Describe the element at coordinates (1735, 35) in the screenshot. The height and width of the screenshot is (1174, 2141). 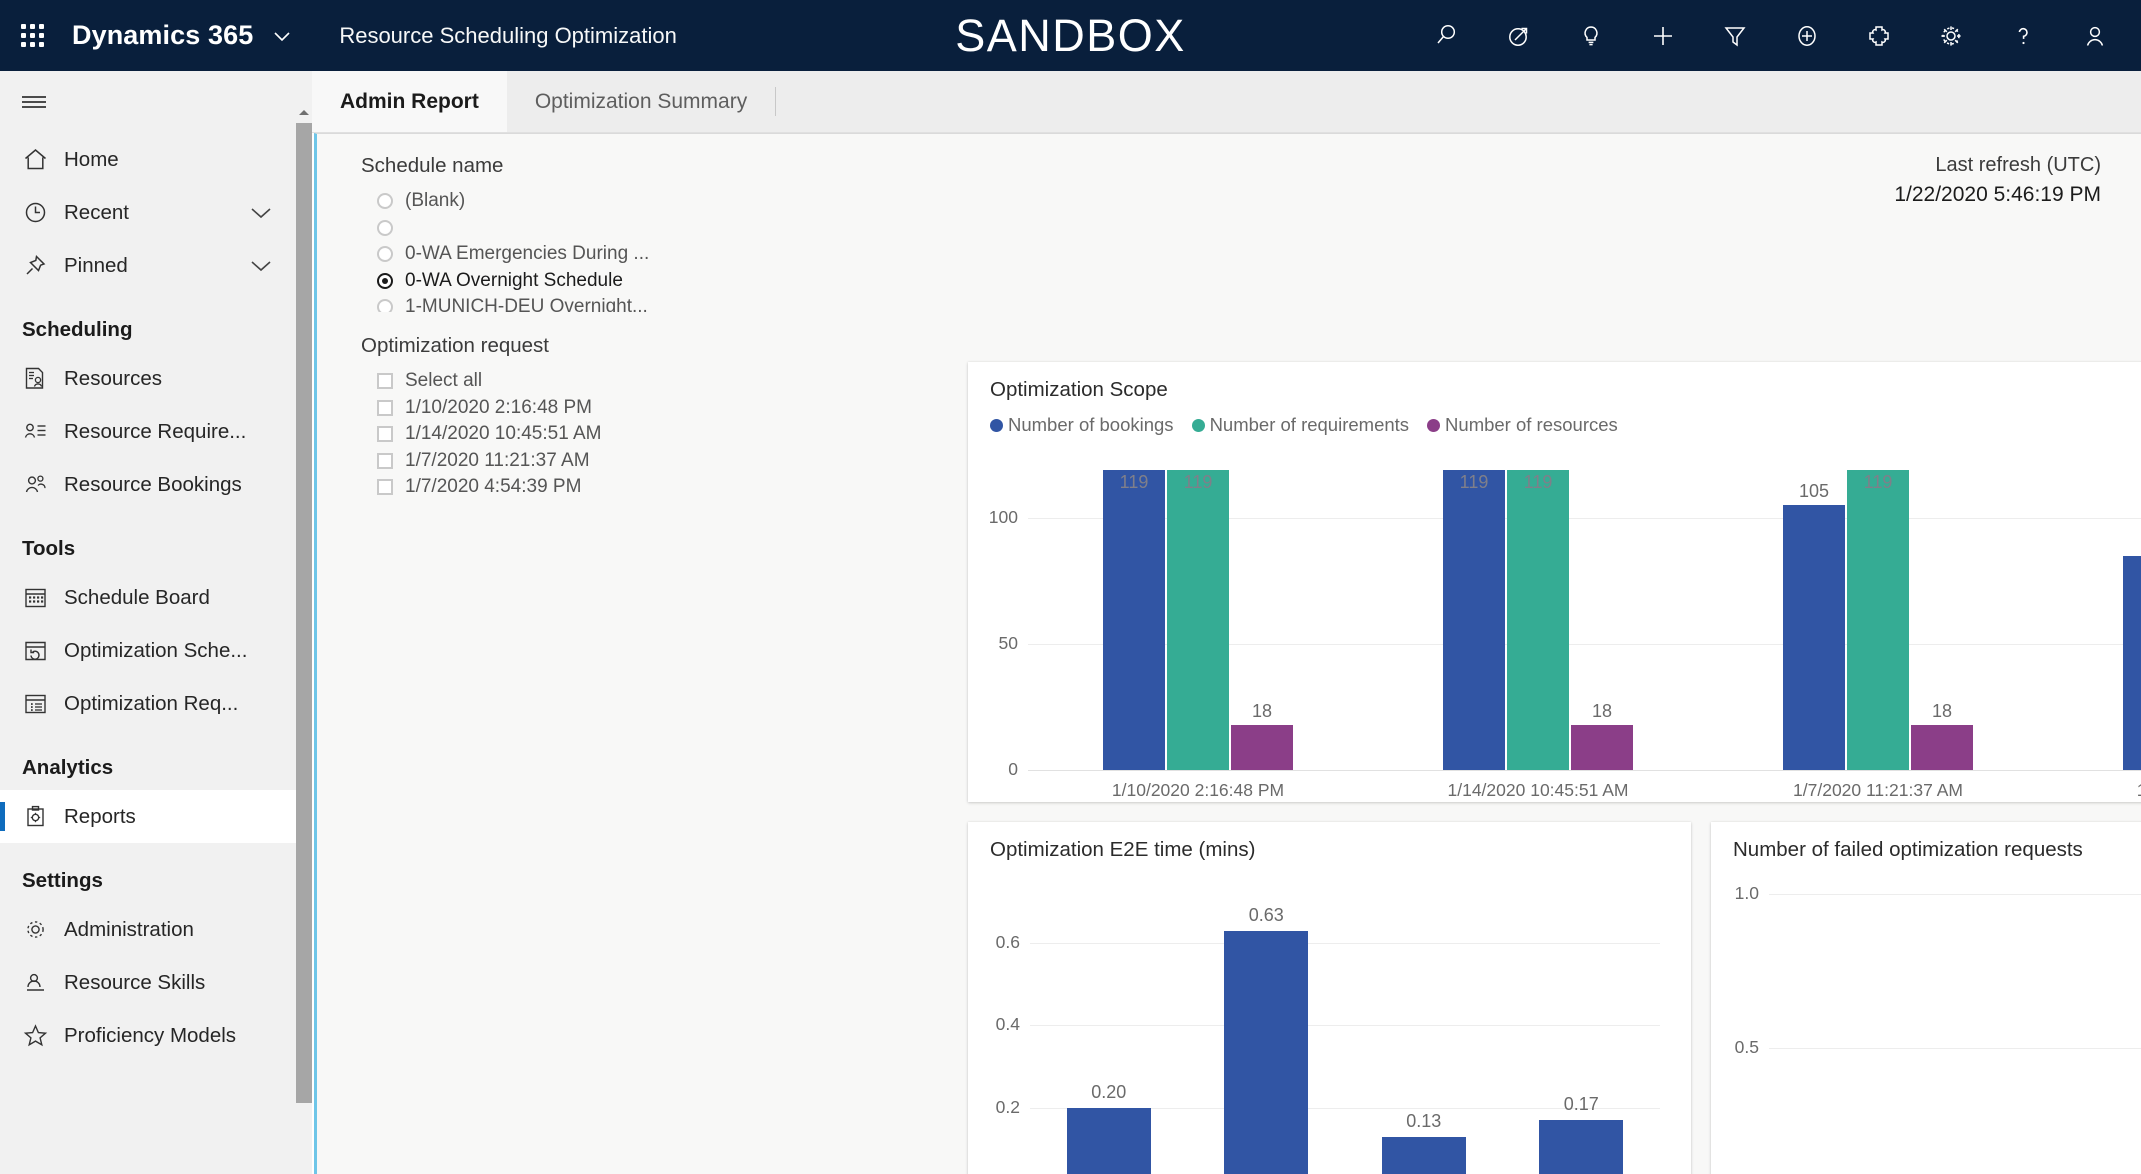
I see `filter-icon` at that location.